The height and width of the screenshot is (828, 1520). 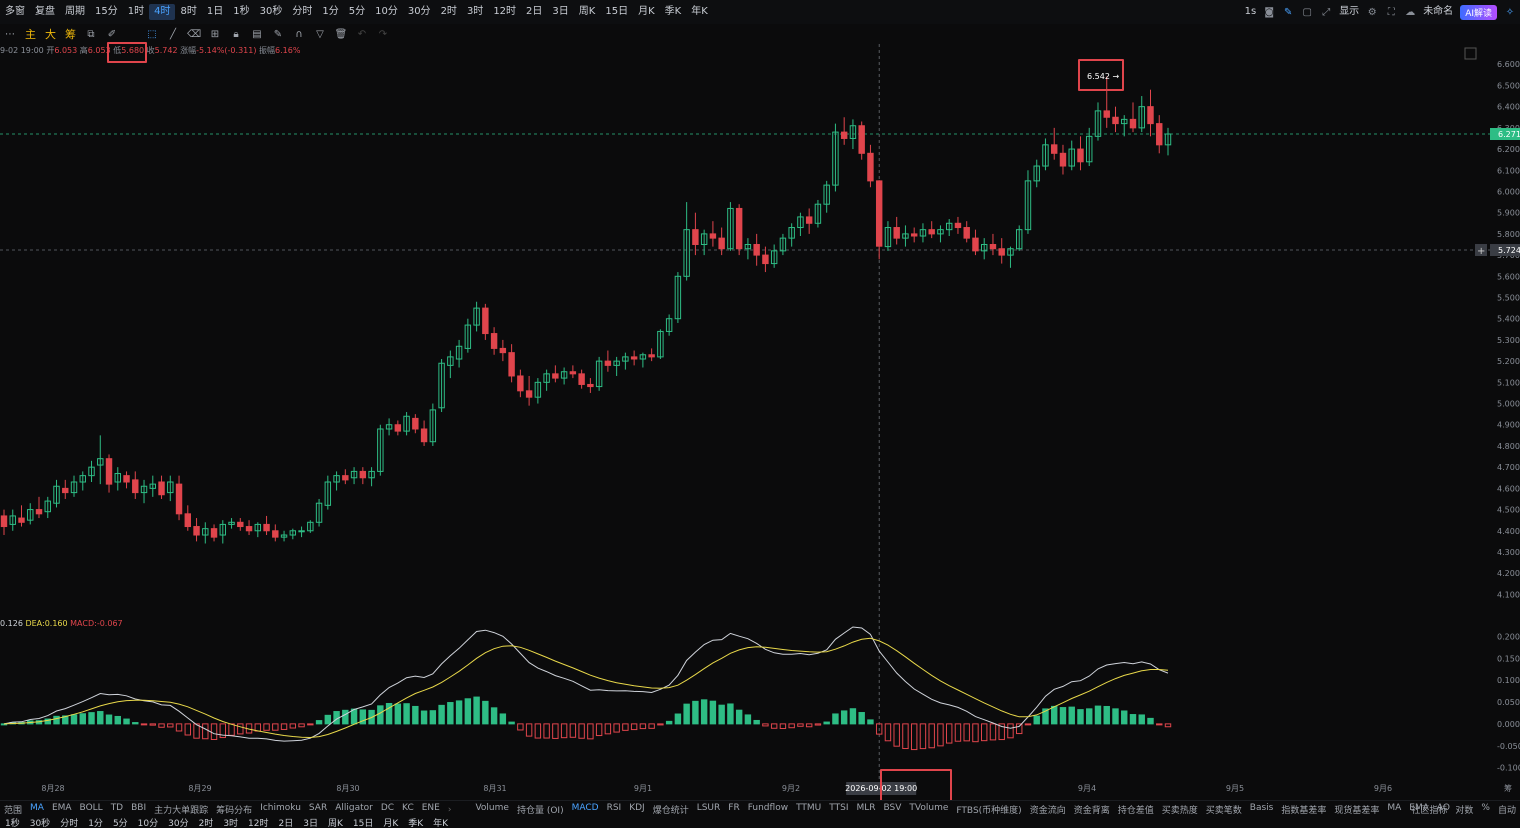 I want to click on bottom-interval-1: 30秒, so click(x=40, y=822).